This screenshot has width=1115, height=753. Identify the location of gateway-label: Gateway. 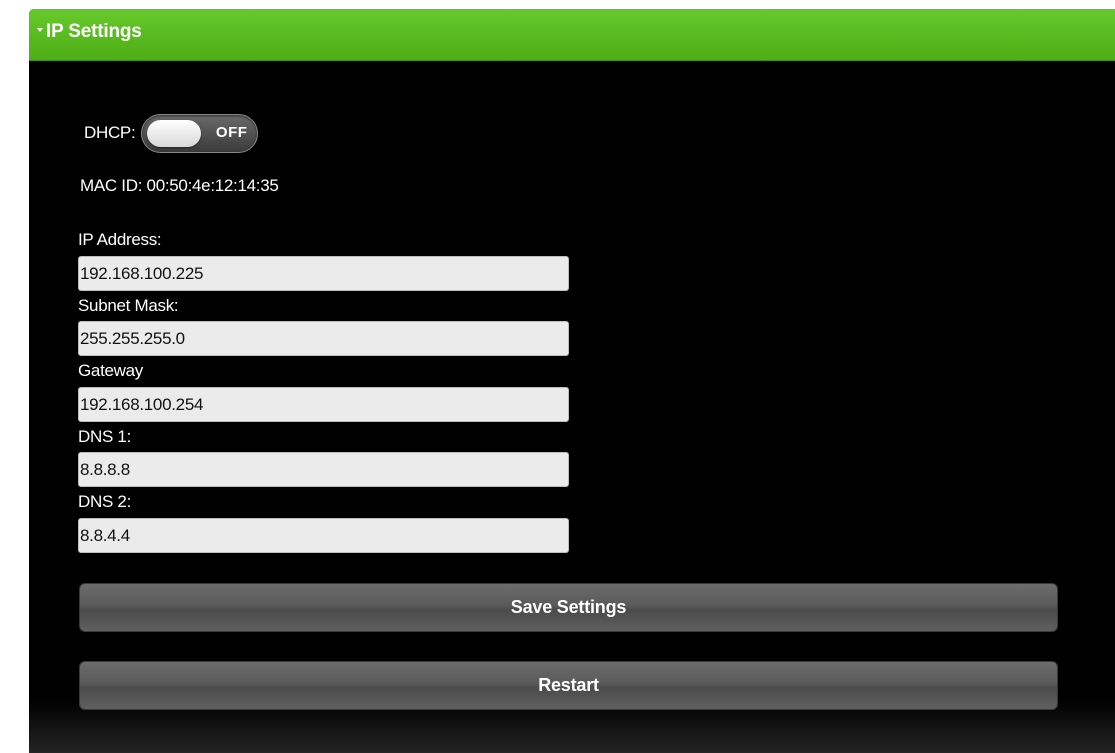
(110, 370).